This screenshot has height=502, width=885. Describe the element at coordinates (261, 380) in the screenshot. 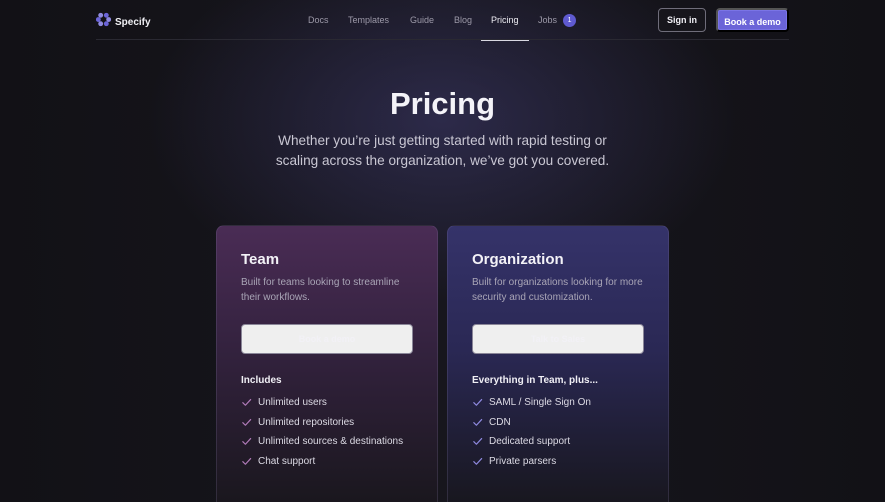

I see `includes-heading: Includes` at that location.